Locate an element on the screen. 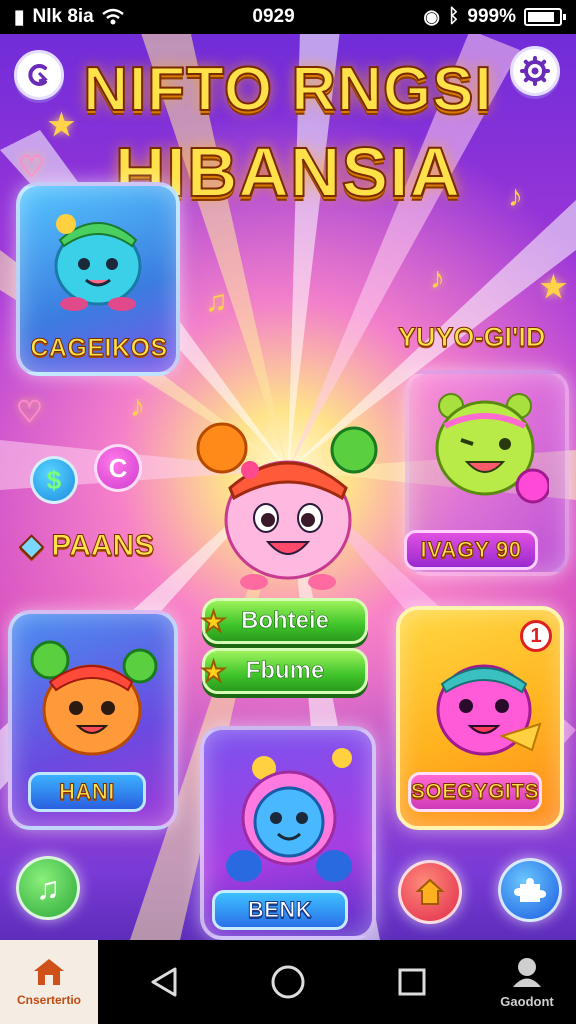 The width and height of the screenshot is (576, 1024). clock-text: 0929 is located at coordinates (273, 16).